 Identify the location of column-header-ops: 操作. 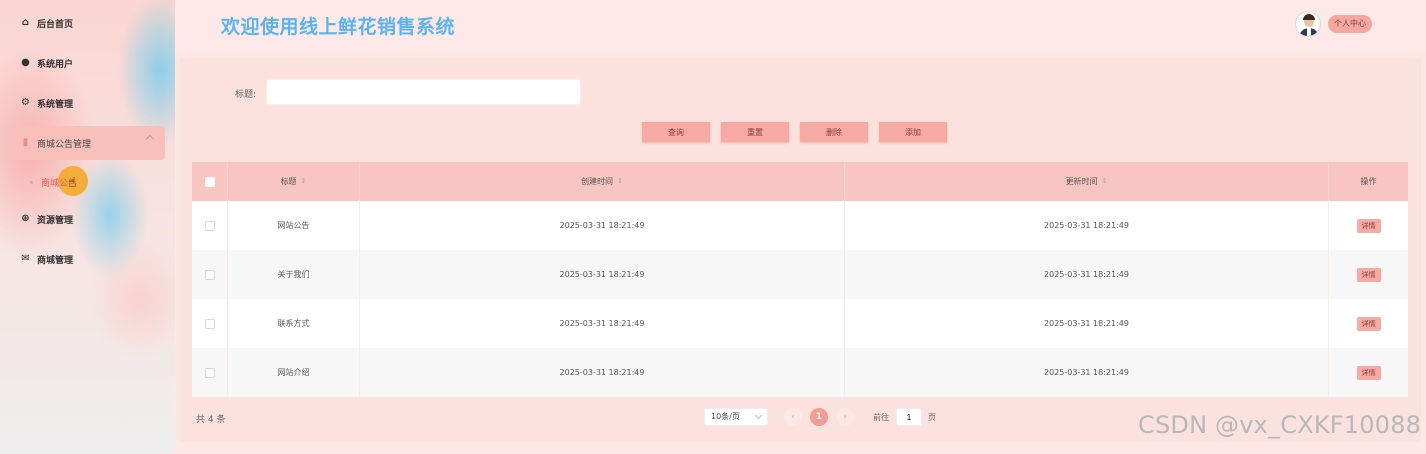
(1368, 181).